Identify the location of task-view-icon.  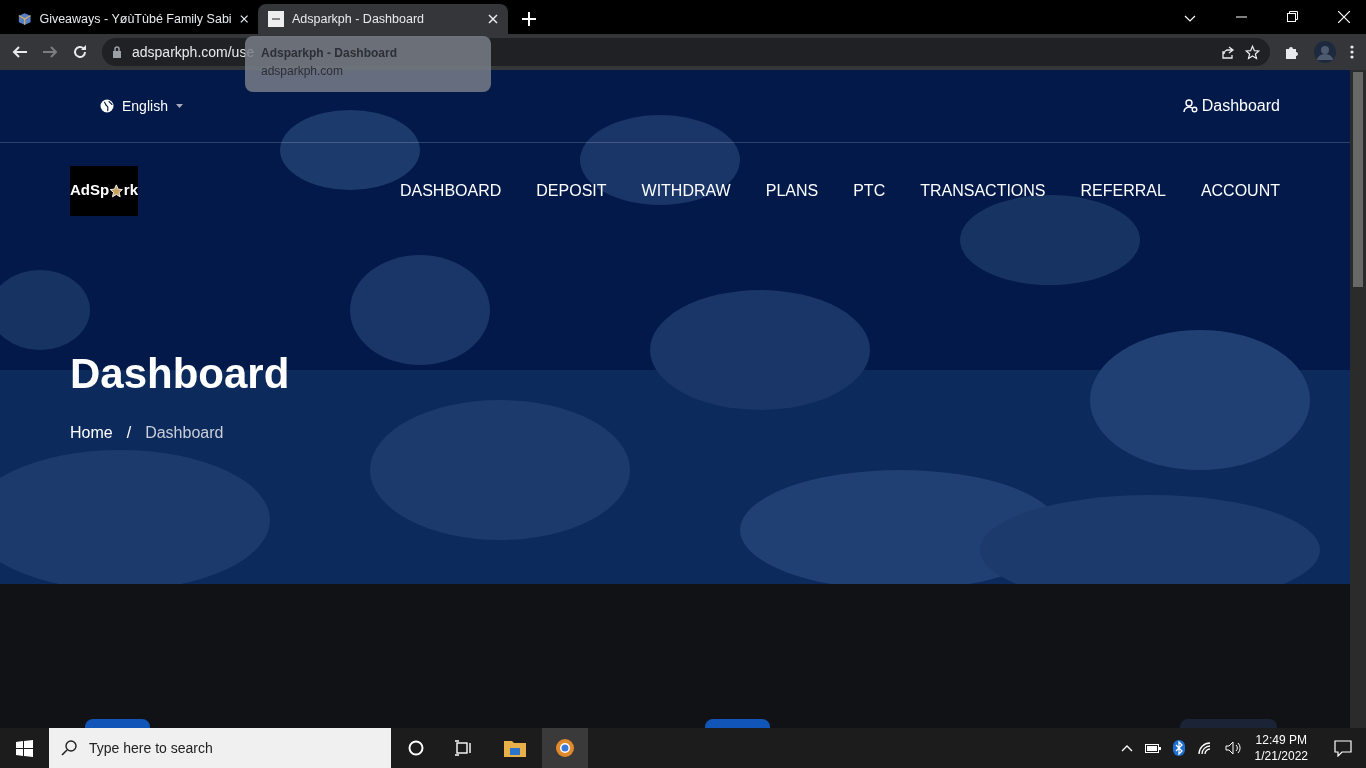
(463, 748).